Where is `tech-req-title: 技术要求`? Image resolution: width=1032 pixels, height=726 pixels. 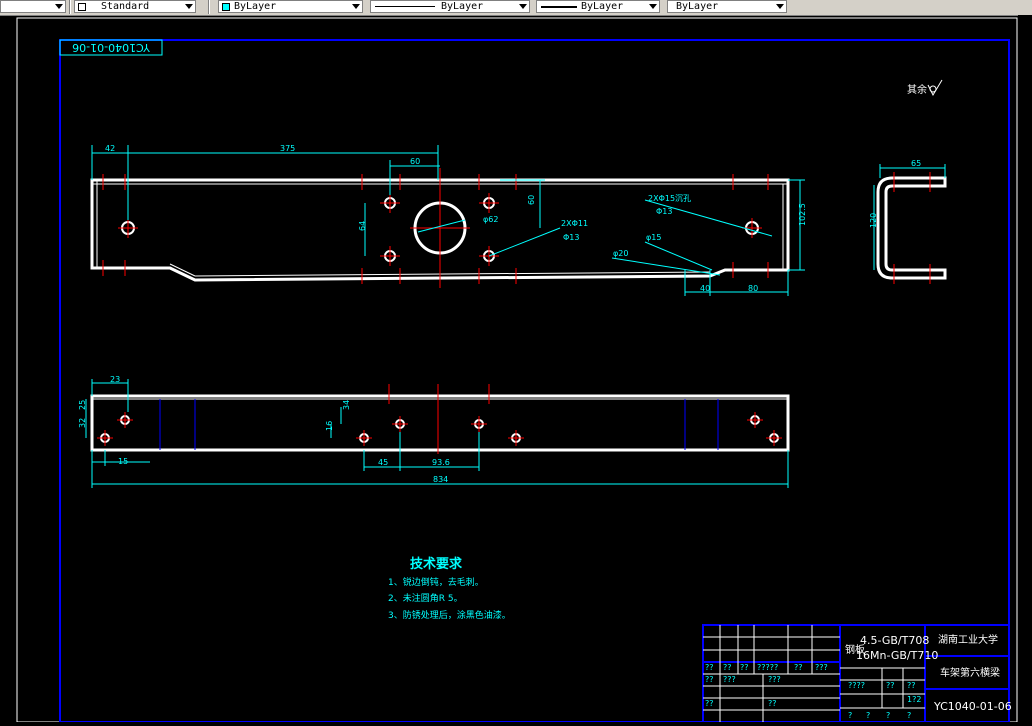 tech-req-title: 技术要求 is located at coordinates (436, 564).